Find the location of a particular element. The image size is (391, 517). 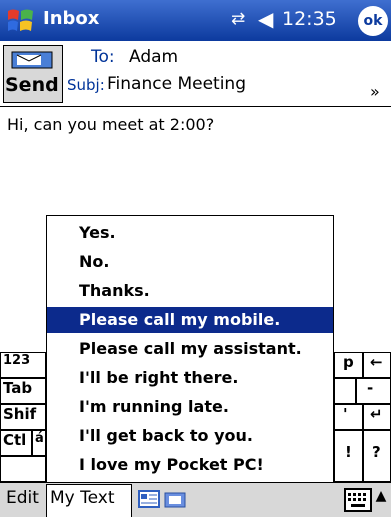

key-tab: Tab is located at coordinates (23, 391).